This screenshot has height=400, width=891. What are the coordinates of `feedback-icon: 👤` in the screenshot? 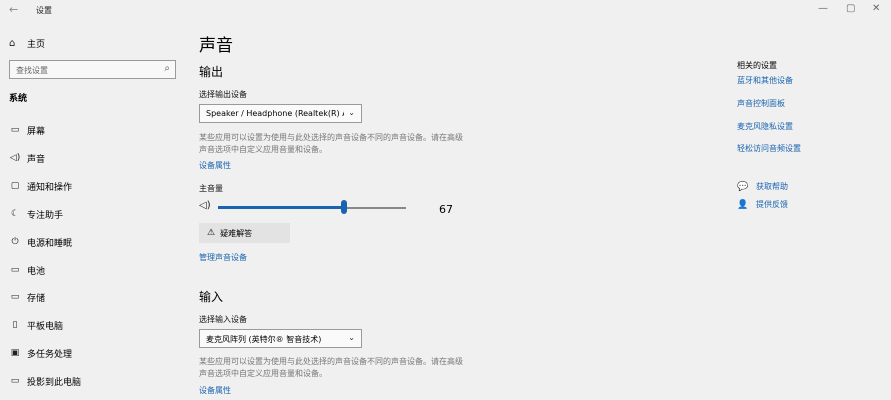 It's located at (743, 204).